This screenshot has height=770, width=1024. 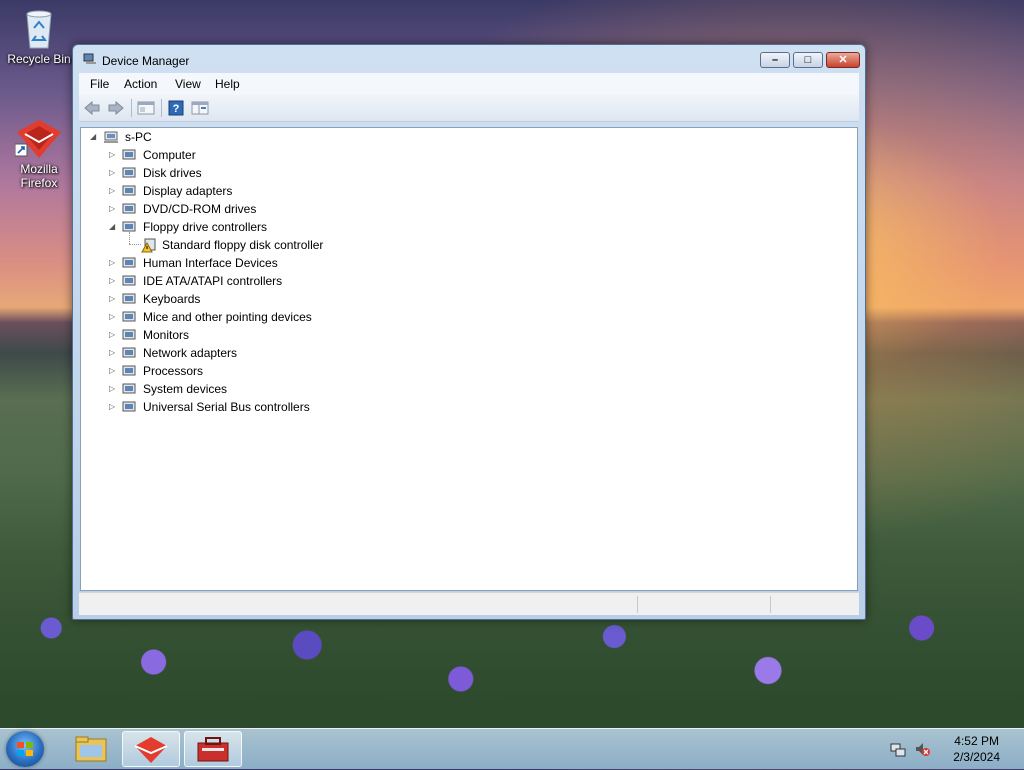 What do you see at coordinates (166, 335) in the screenshot?
I see `tree-item-label: Monitors` at bounding box center [166, 335].